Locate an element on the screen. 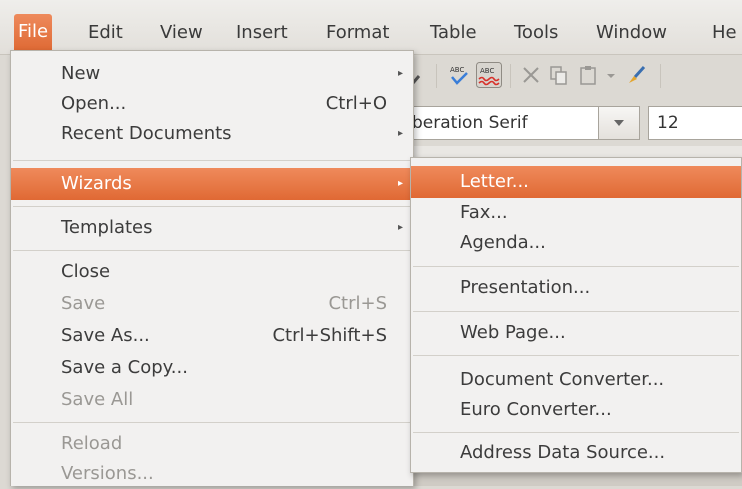 The height and width of the screenshot is (489, 742). menu-item-label: Reload is located at coordinates (92, 443).